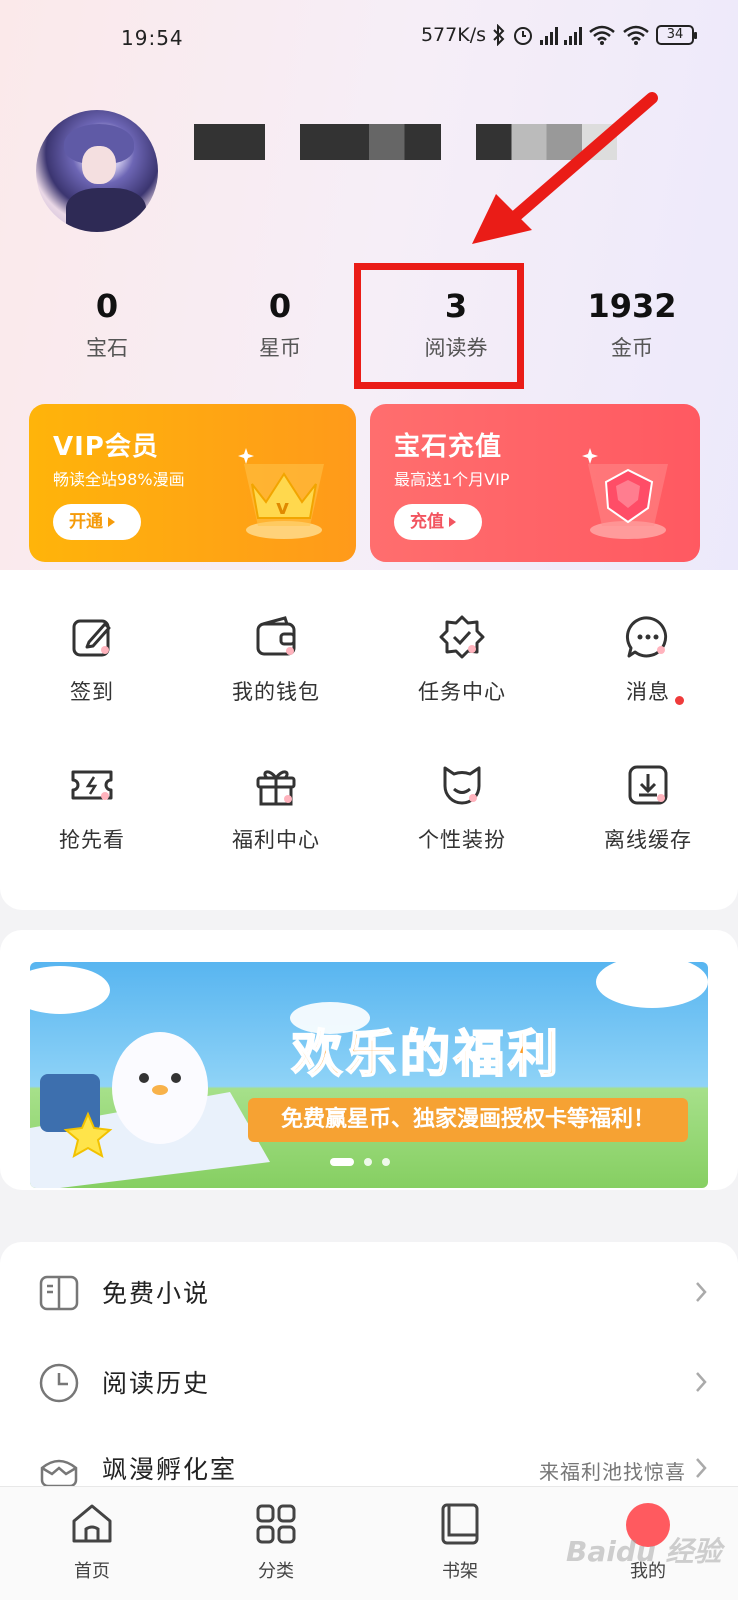  I want to click on gift-icon, so click(276, 788).